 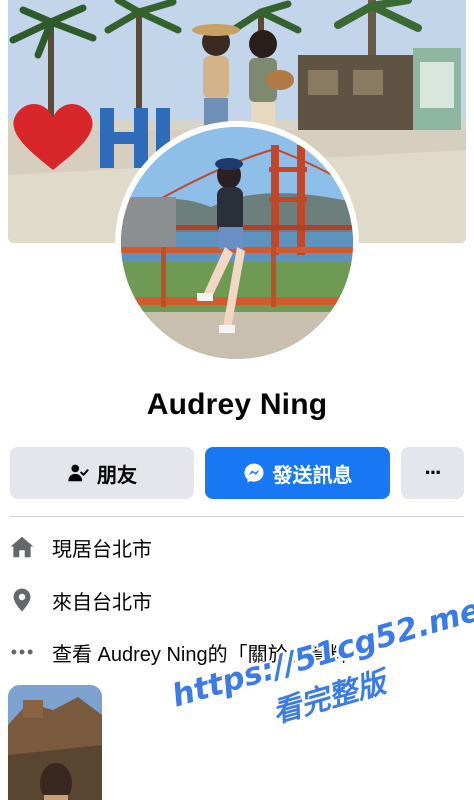 I want to click on intro-current-city: 現居台北市, so click(x=80, y=547).